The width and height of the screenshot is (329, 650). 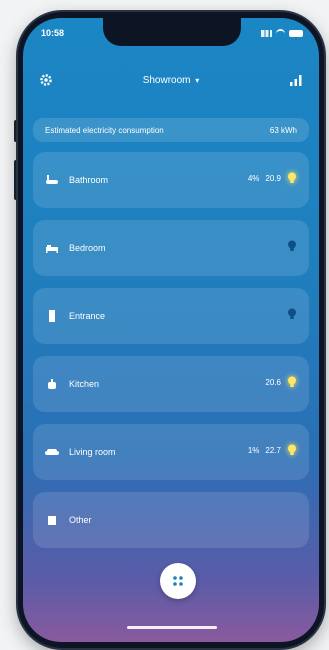 What do you see at coordinates (171, 316) in the screenshot?
I see `room-card-entrance: Entrance` at bounding box center [171, 316].